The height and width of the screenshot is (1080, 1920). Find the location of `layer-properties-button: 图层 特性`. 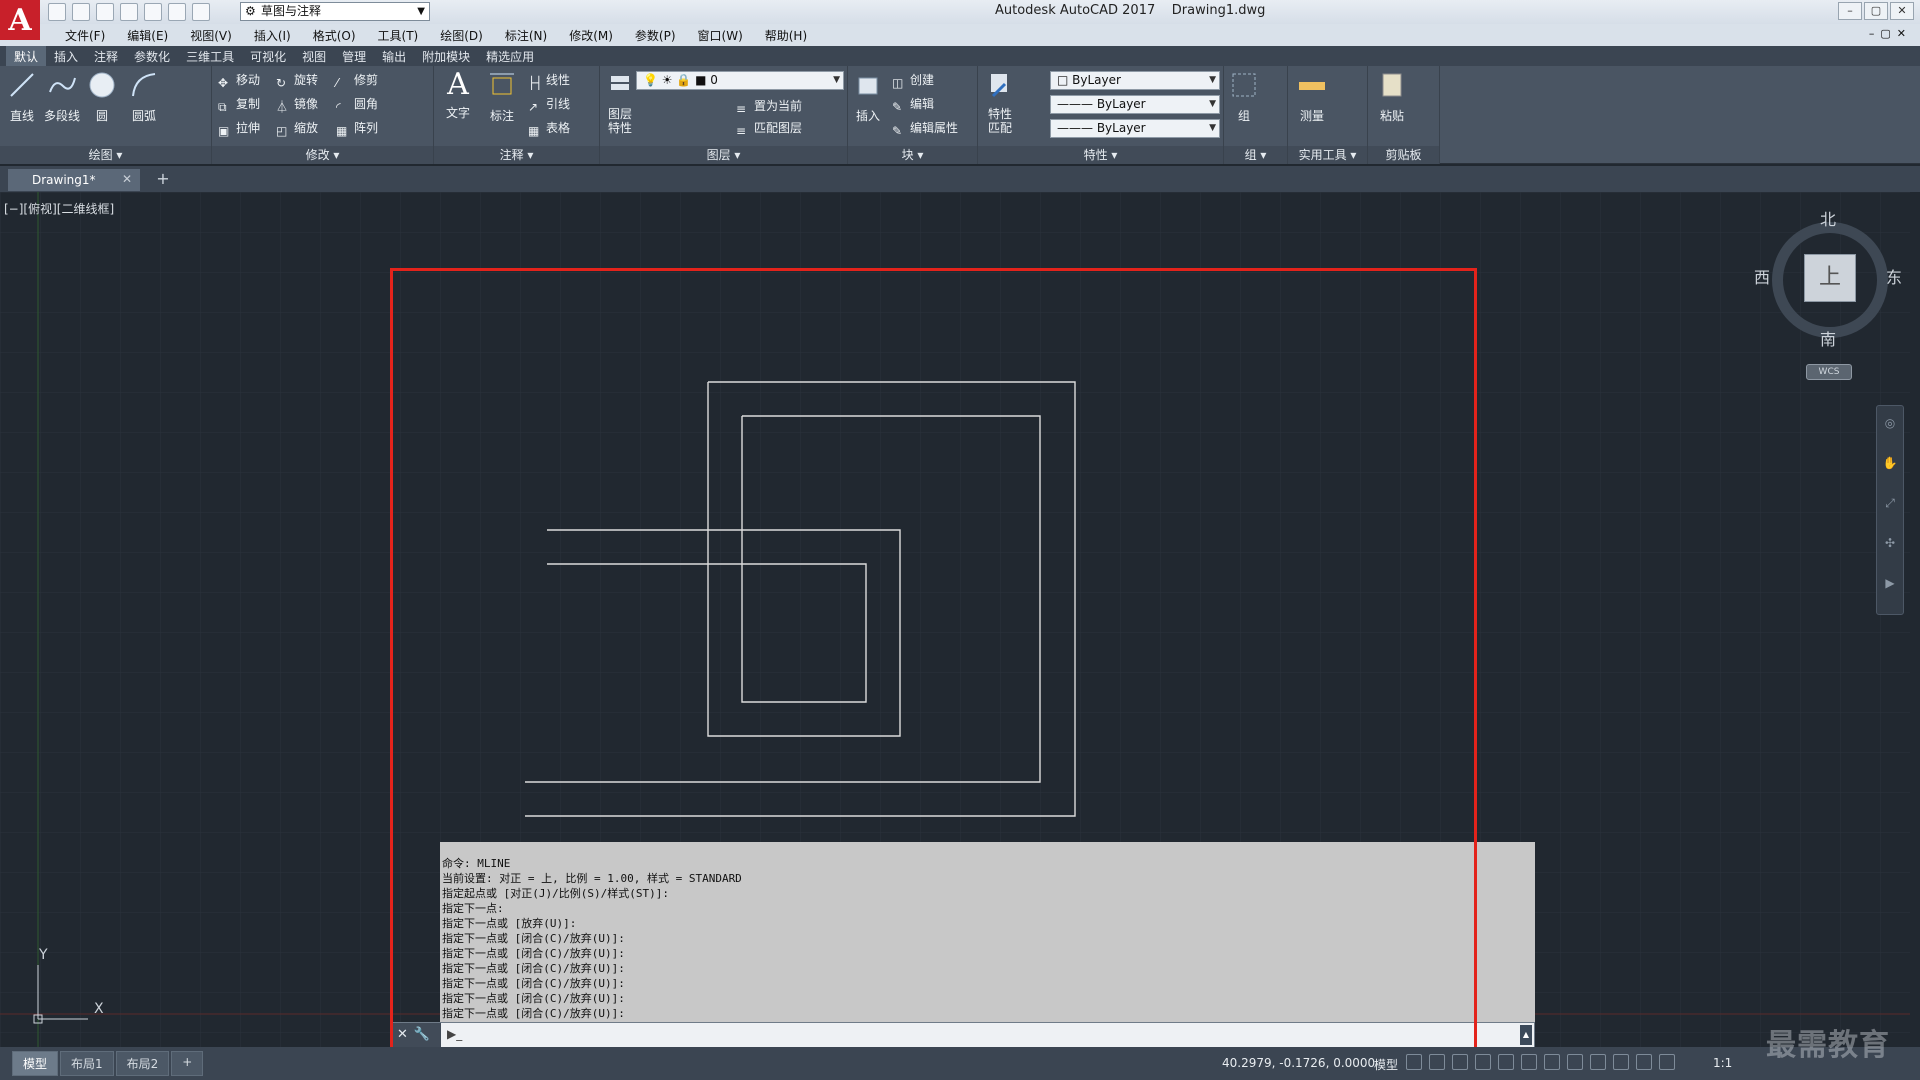

layer-properties-button: 图层 特性 is located at coordinates (620, 102).